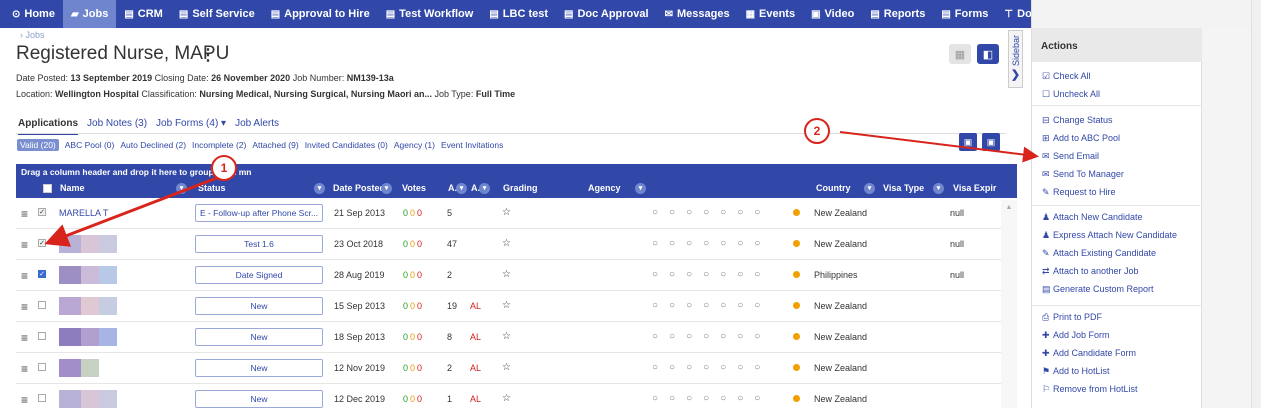  I want to click on header-agency: Agency, so click(604, 188).